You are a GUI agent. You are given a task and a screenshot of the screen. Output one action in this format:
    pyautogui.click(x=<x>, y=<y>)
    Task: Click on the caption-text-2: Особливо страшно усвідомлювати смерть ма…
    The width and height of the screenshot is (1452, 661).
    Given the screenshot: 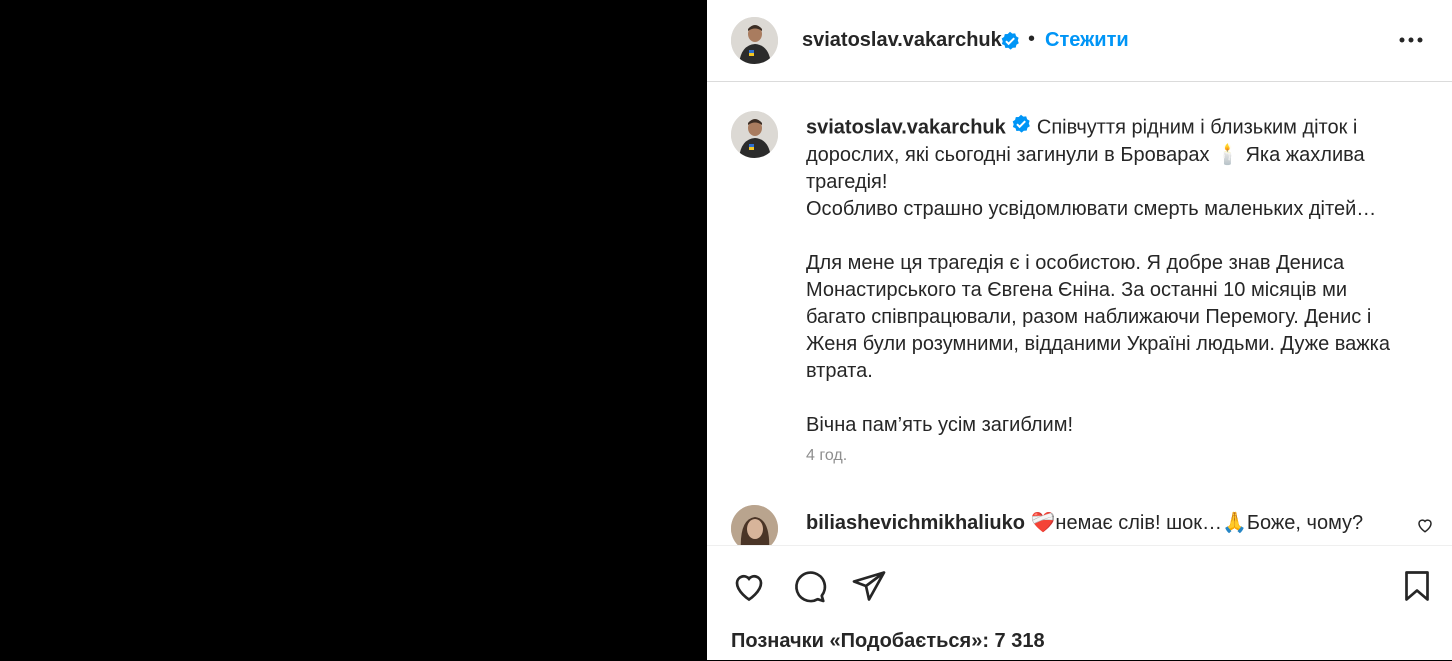 What is the action you would take?
    pyautogui.click(x=1091, y=209)
    